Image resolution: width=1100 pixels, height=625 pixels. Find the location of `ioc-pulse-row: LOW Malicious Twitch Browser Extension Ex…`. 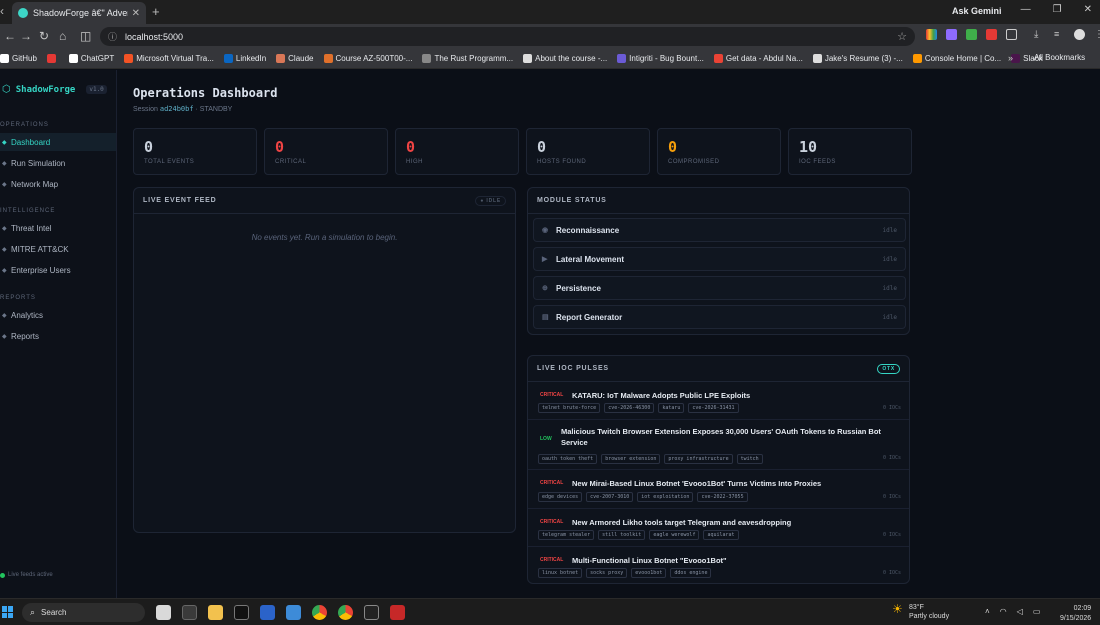

ioc-pulse-row: LOW Malicious Twitch Browser Extension Ex… is located at coordinates (718, 445).